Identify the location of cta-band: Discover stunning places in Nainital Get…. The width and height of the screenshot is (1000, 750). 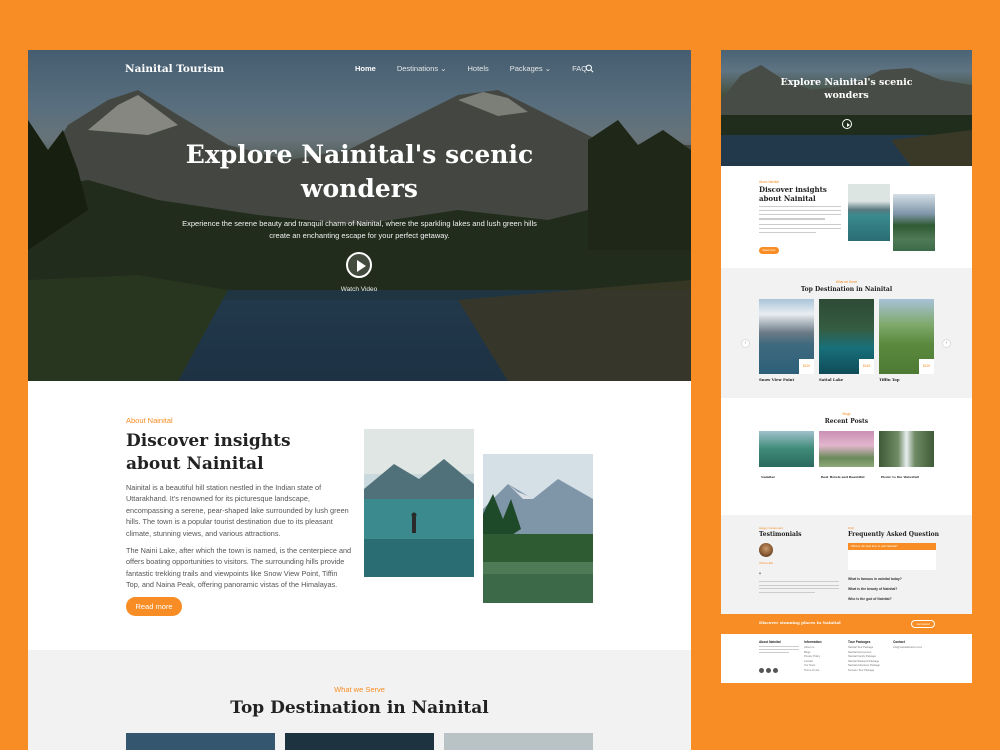
(846, 624).